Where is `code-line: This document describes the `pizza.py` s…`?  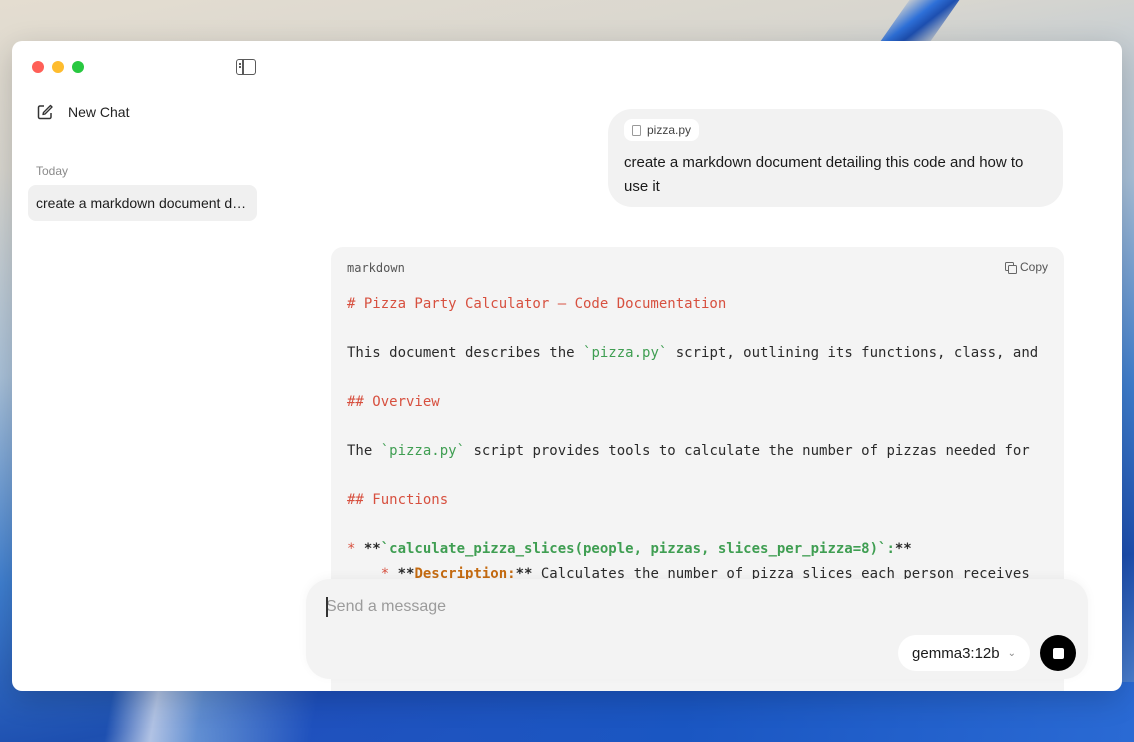
code-line: This document describes the `pizza.py` s… is located at coordinates (705, 353).